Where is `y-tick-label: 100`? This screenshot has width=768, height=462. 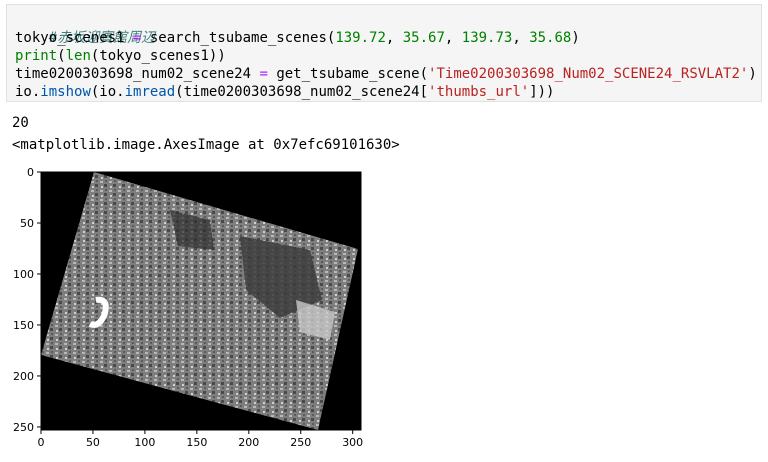
y-tick-label: 100 is located at coordinates (23, 274).